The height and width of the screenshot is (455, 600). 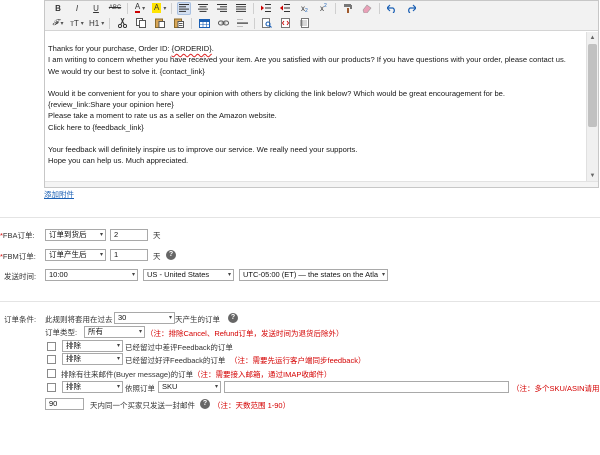 What do you see at coordinates (20, 276) in the screenshot?
I see `send-time-label: 发送时间:` at bounding box center [20, 276].